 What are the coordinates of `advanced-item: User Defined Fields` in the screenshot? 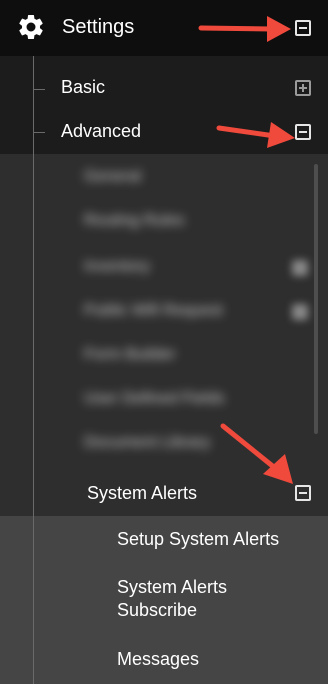 It's located at (154, 399).